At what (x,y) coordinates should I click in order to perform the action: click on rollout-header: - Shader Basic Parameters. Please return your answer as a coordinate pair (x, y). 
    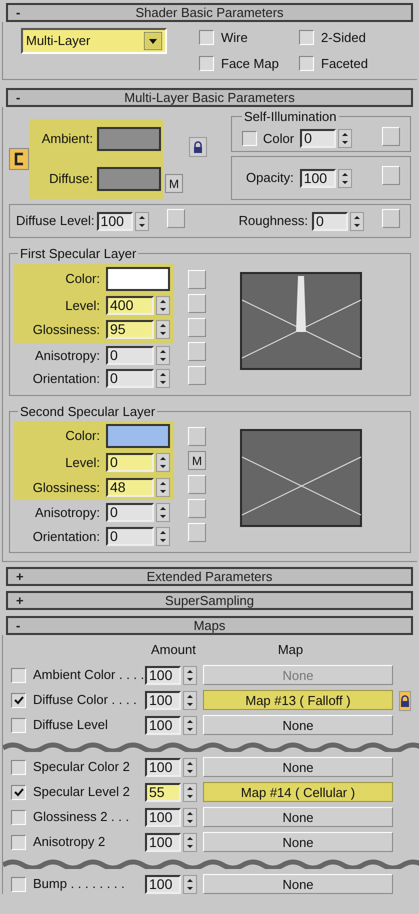
    Looking at the image, I should click on (209, 12).